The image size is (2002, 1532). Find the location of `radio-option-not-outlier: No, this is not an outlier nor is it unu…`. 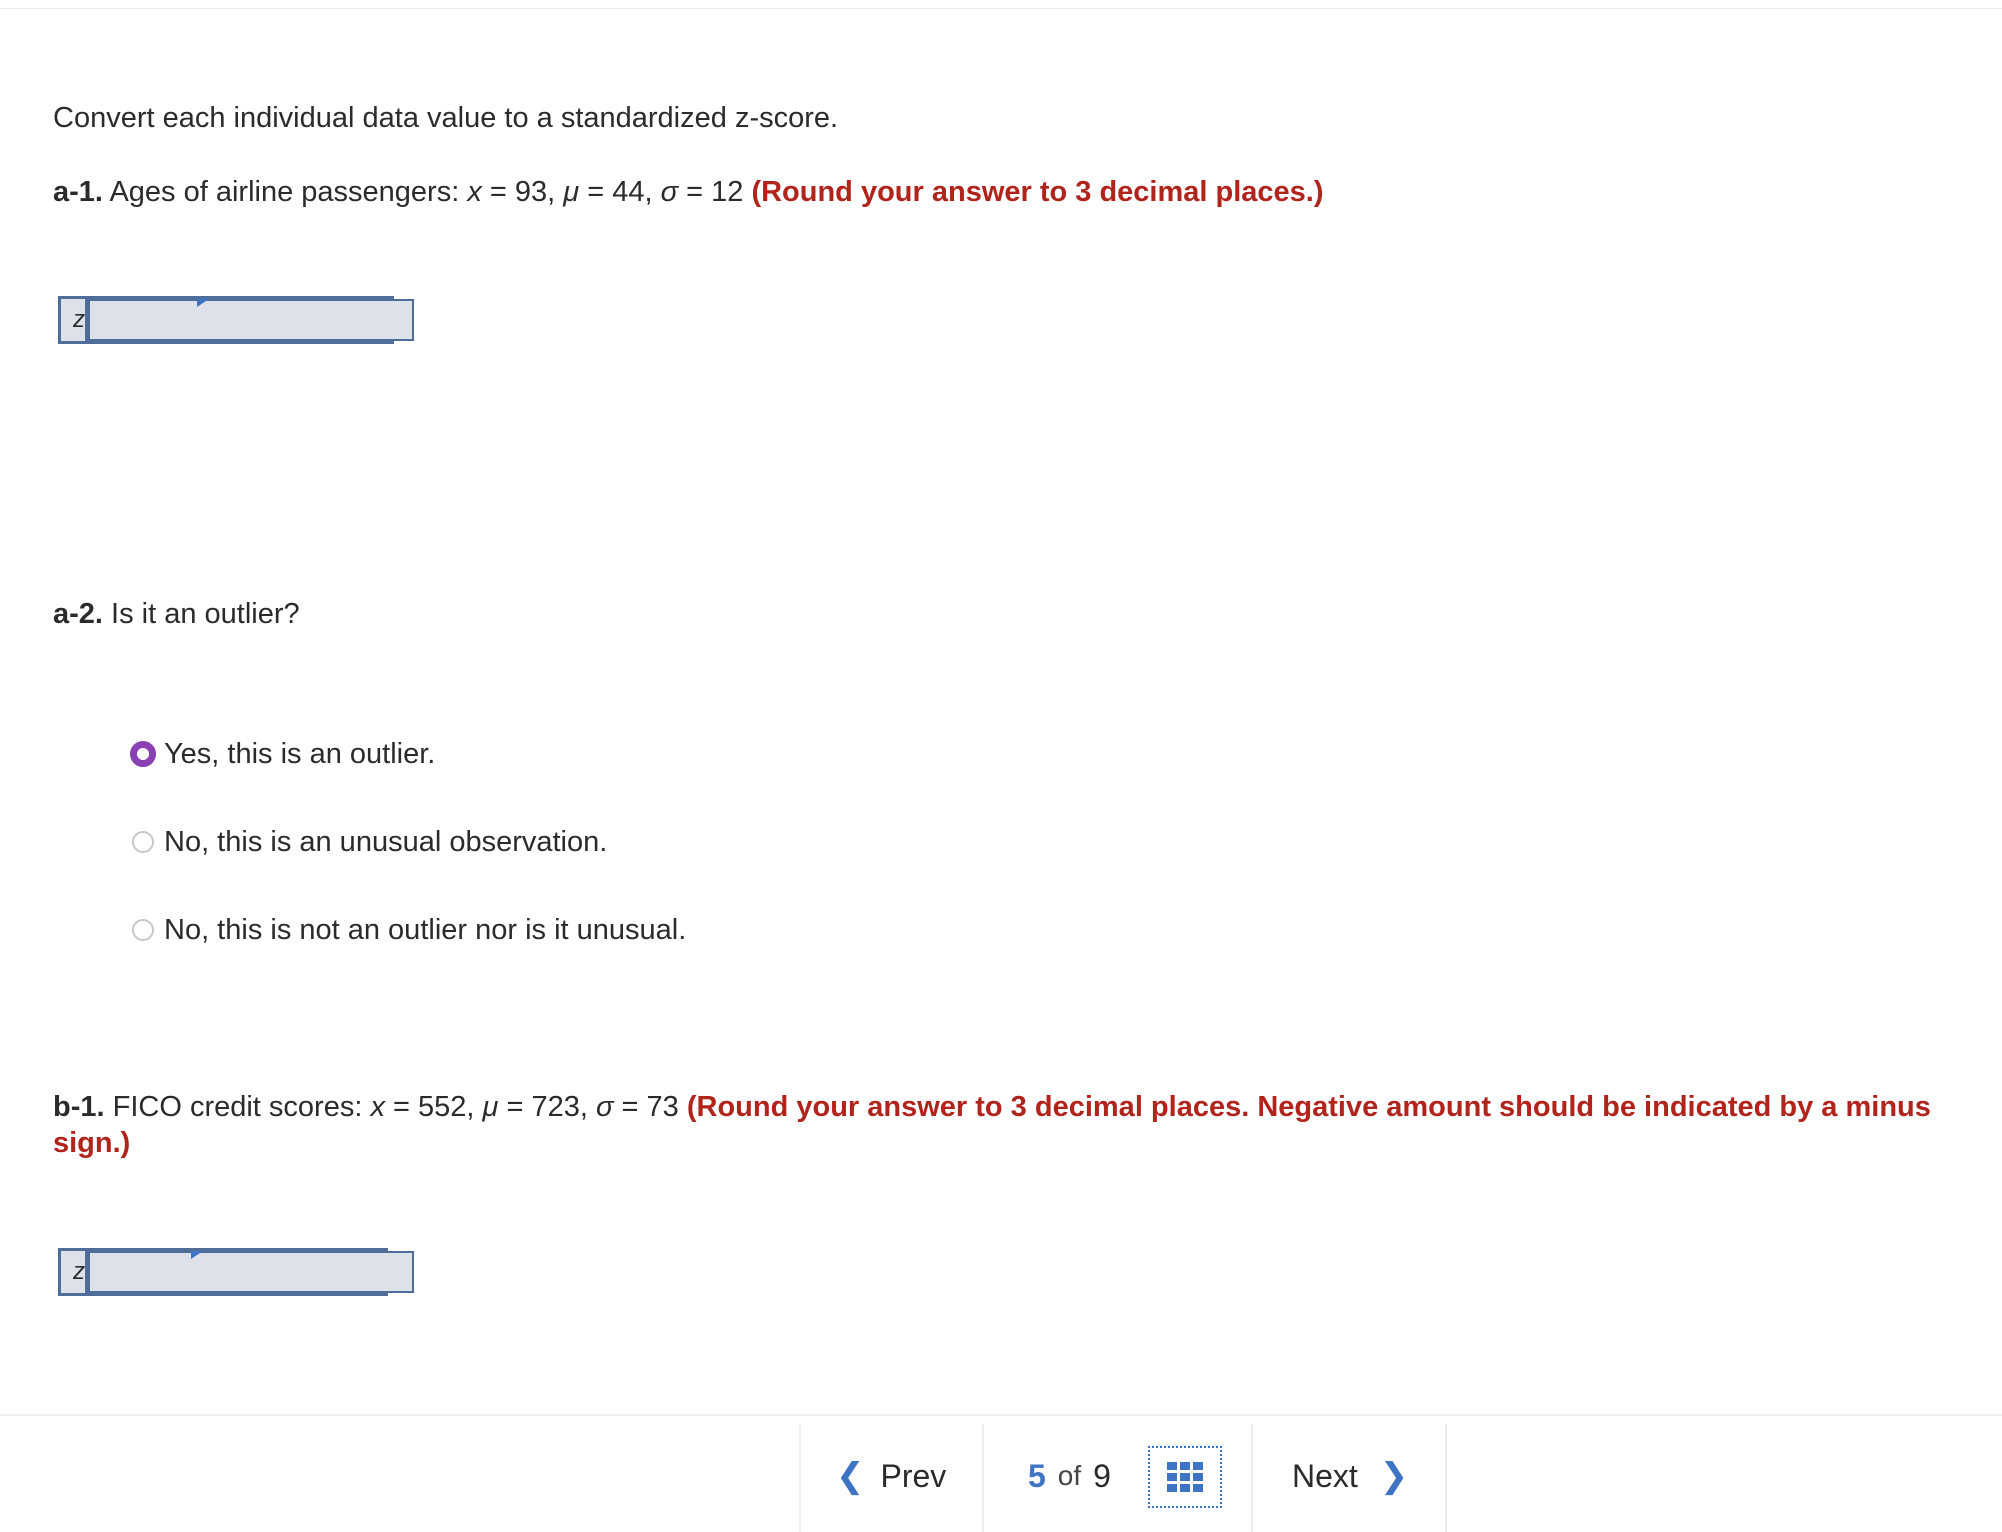

radio-option-not-outlier: No, this is not an outlier nor is it unu… is located at coordinates (409, 930).